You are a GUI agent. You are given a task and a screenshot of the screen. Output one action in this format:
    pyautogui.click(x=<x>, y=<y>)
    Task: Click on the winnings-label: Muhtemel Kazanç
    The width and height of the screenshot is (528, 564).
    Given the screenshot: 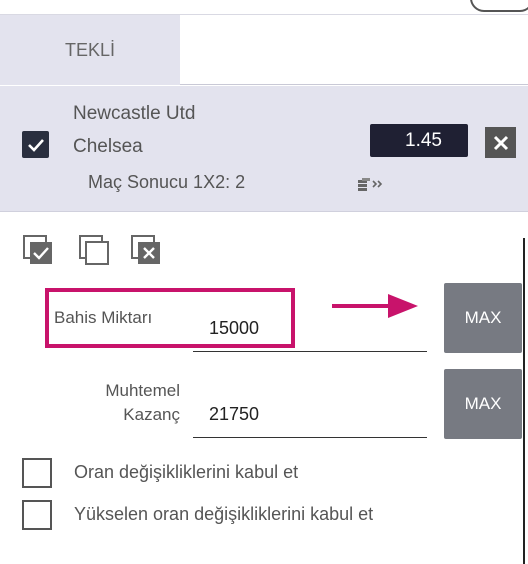 What is the action you would take?
    pyautogui.click(x=120, y=403)
    